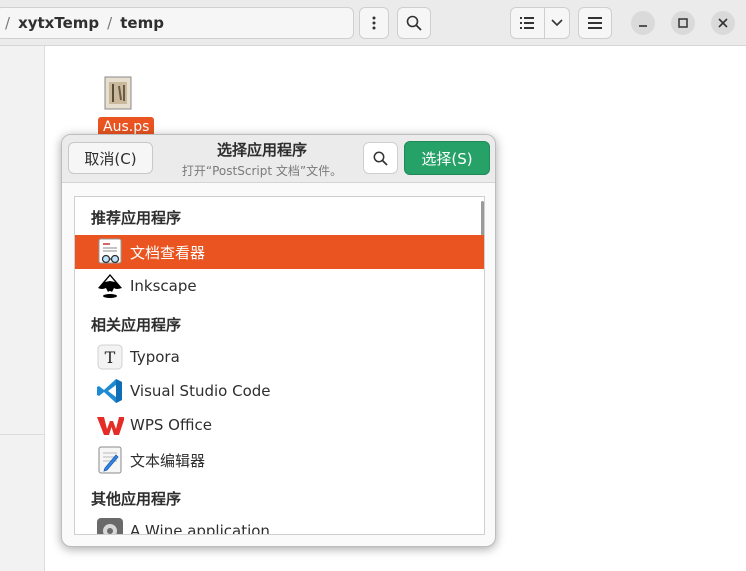 The height and width of the screenshot is (571, 746). What do you see at coordinates (110, 252) in the screenshot?
I see `document-viewer-icon` at bounding box center [110, 252].